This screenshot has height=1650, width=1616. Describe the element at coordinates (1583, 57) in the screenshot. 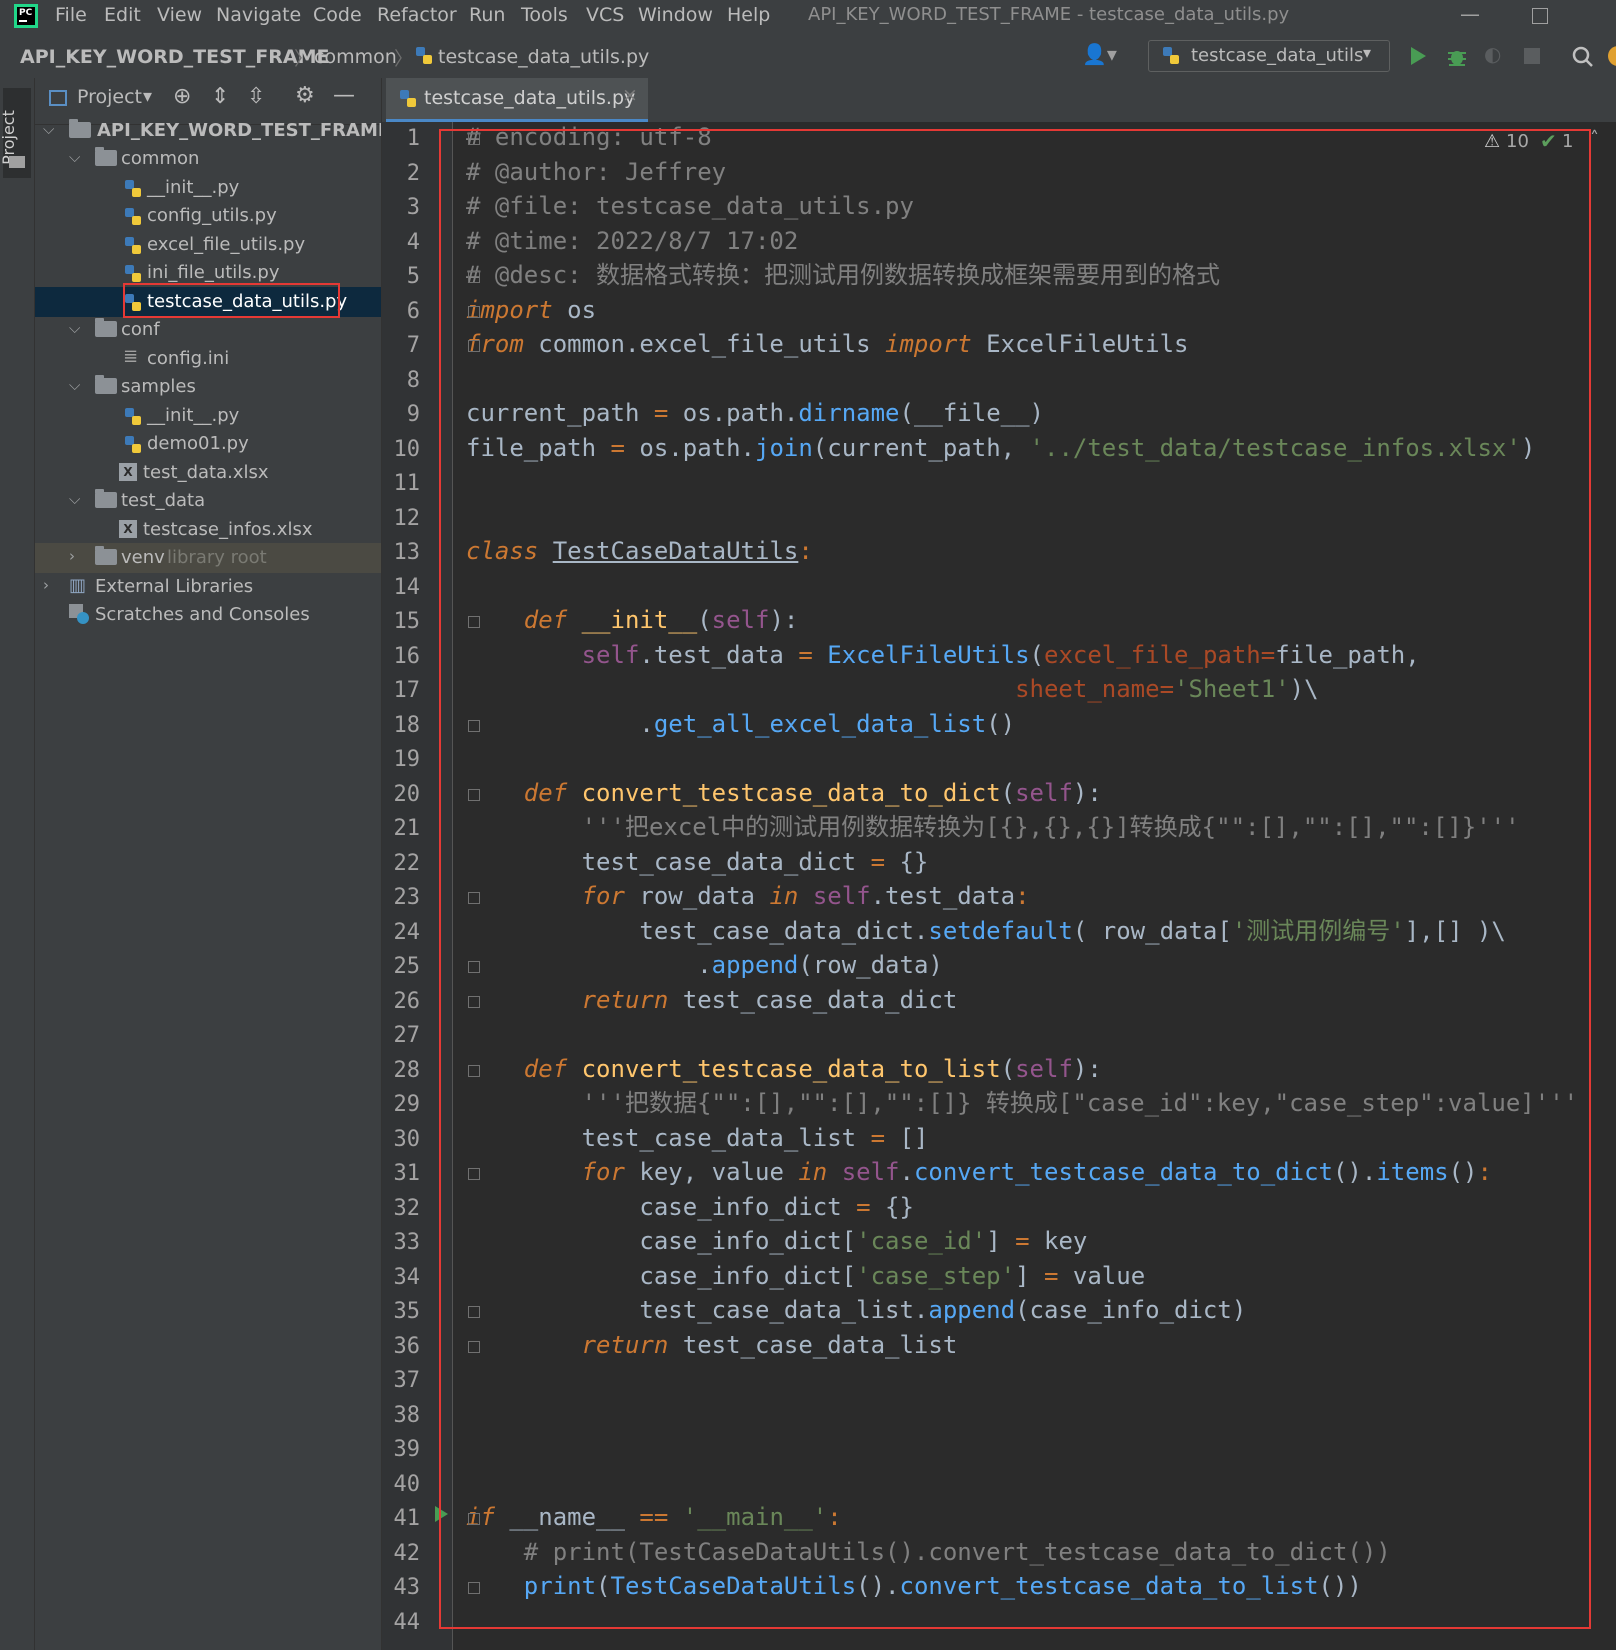

I see `search-icon` at that location.